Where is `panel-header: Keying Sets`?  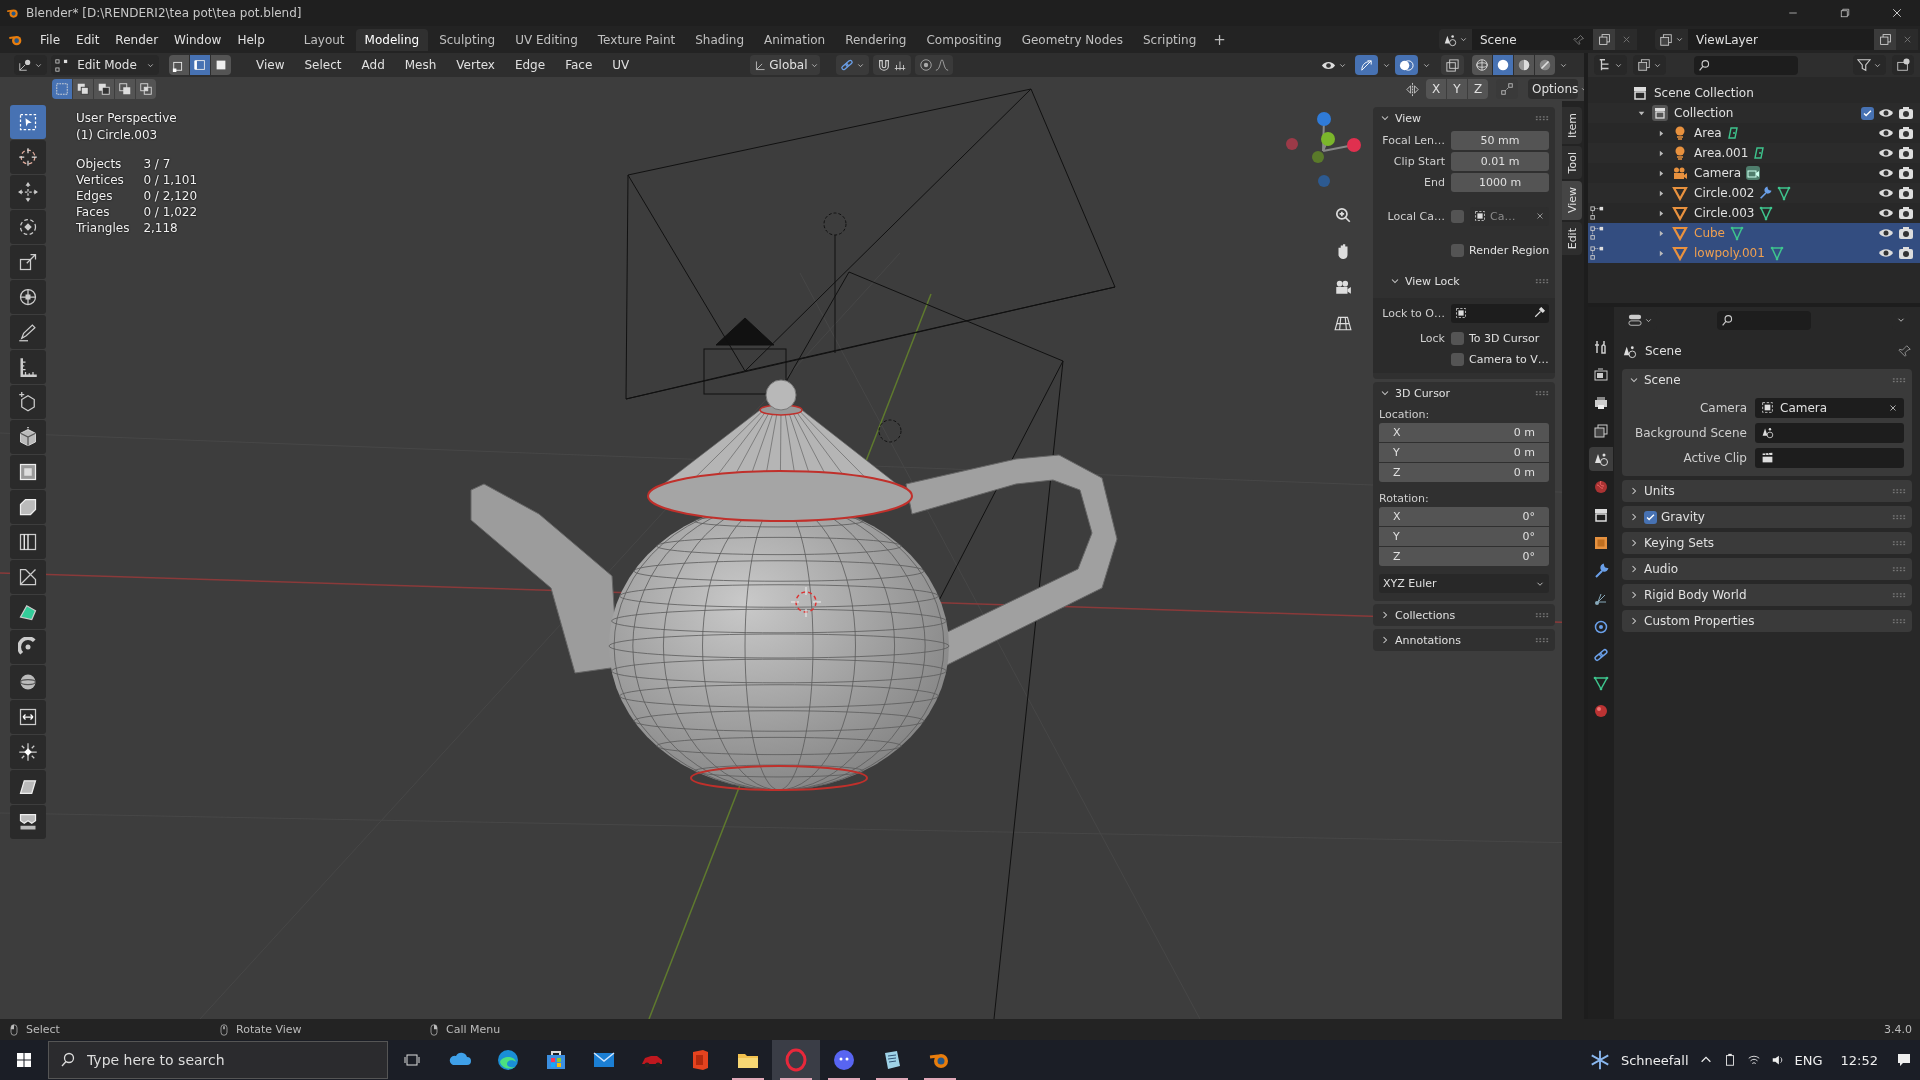
panel-header: Keying Sets is located at coordinates (1767, 543).